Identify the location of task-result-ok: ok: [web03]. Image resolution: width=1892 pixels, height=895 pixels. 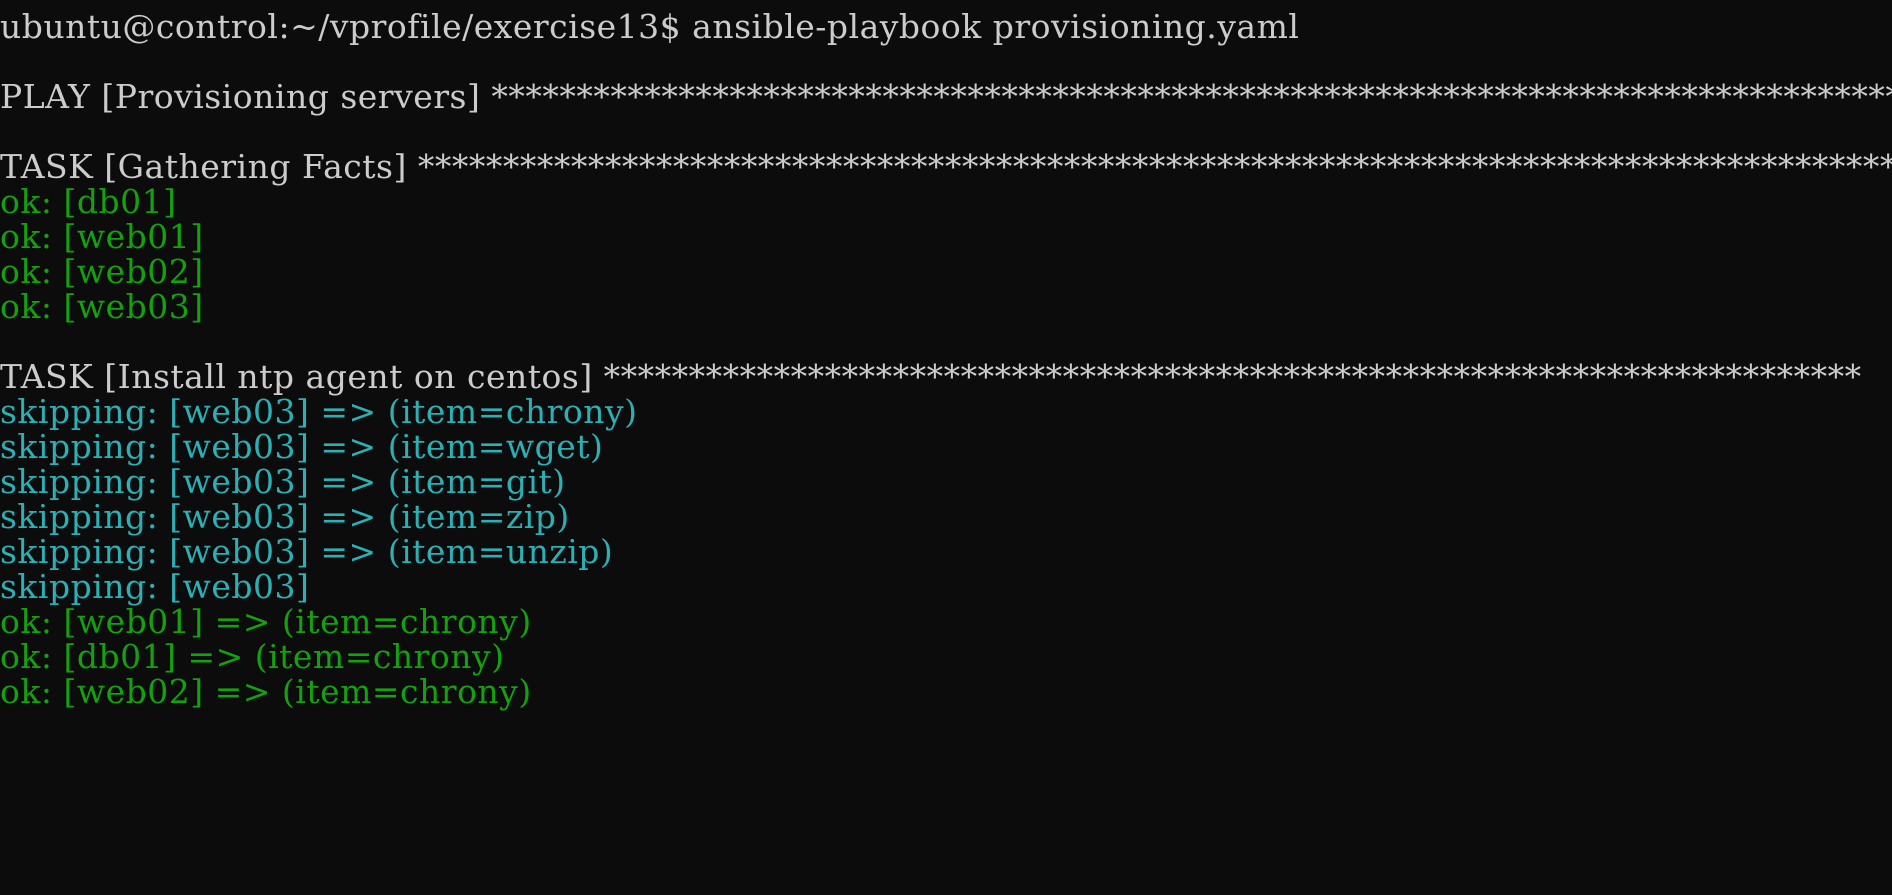
(102, 306).